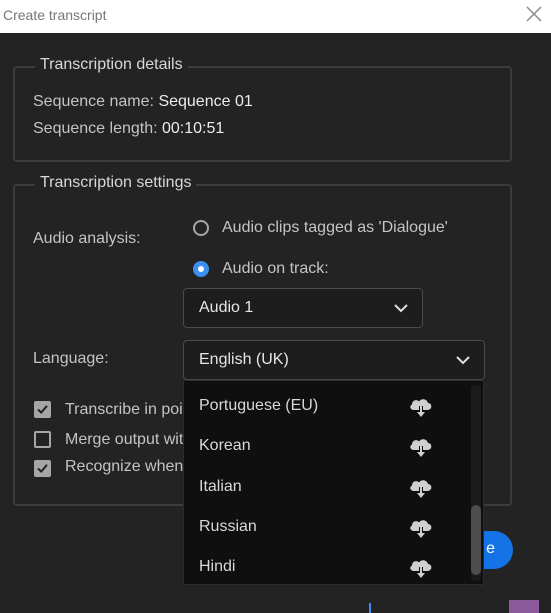  What do you see at coordinates (490, 548) in the screenshot?
I see `create-transcript-button-label: e` at bounding box center [490, 548].